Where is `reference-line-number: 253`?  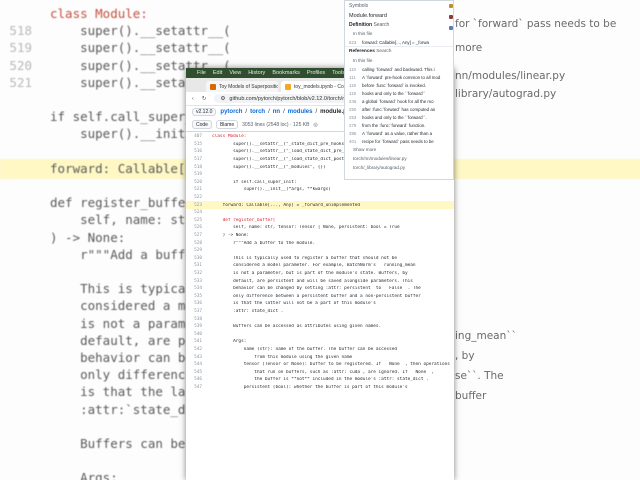
reference-line-number: 253 is located at coordinates (353, 117).